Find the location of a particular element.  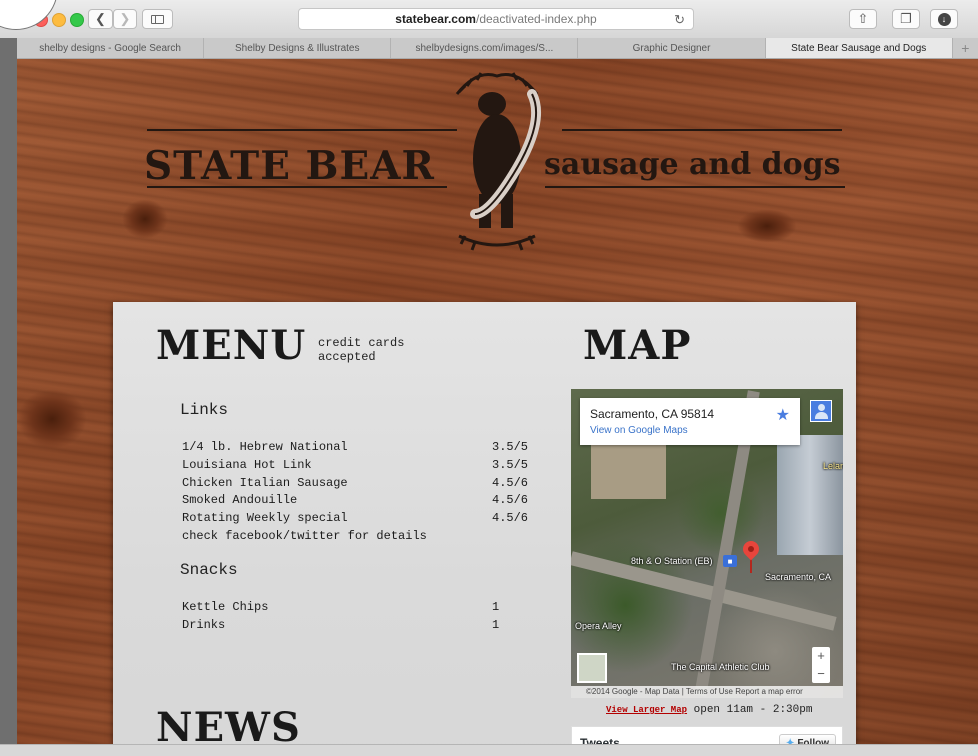

back-icon: ❮ is located at coordinates (100, 18).